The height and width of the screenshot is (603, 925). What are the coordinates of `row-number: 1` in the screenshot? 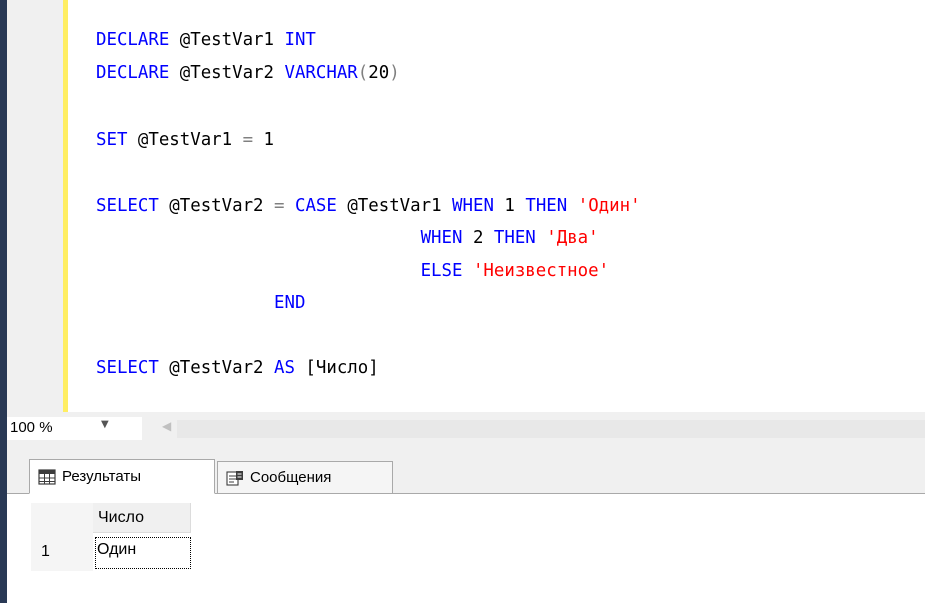 It's located at (62, 552).